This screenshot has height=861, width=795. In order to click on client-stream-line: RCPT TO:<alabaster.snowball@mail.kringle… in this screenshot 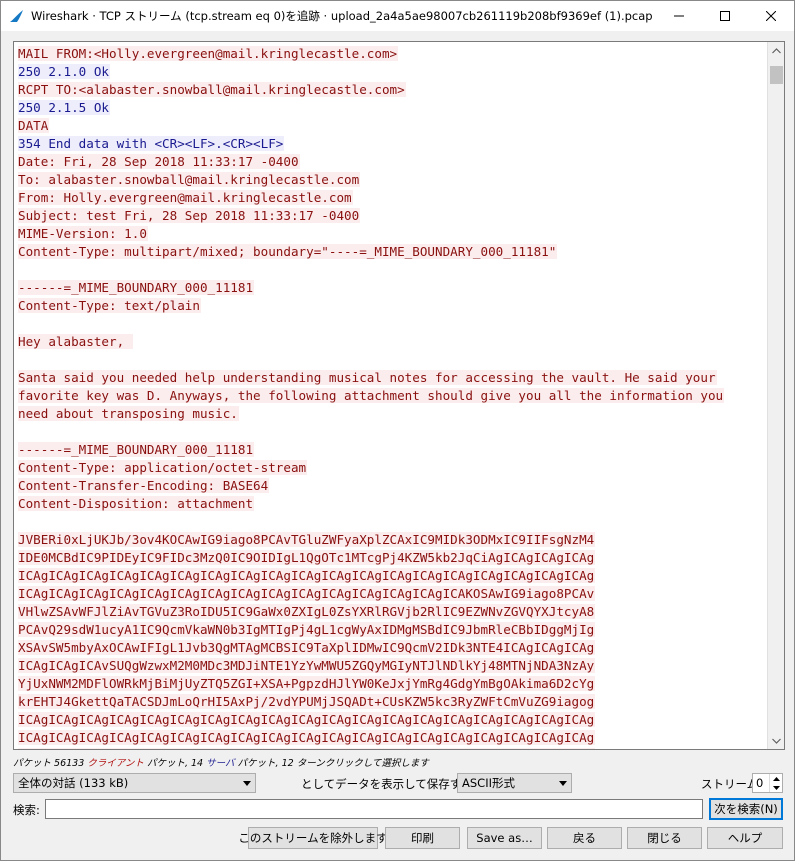, I will do `click(392, 90)`.